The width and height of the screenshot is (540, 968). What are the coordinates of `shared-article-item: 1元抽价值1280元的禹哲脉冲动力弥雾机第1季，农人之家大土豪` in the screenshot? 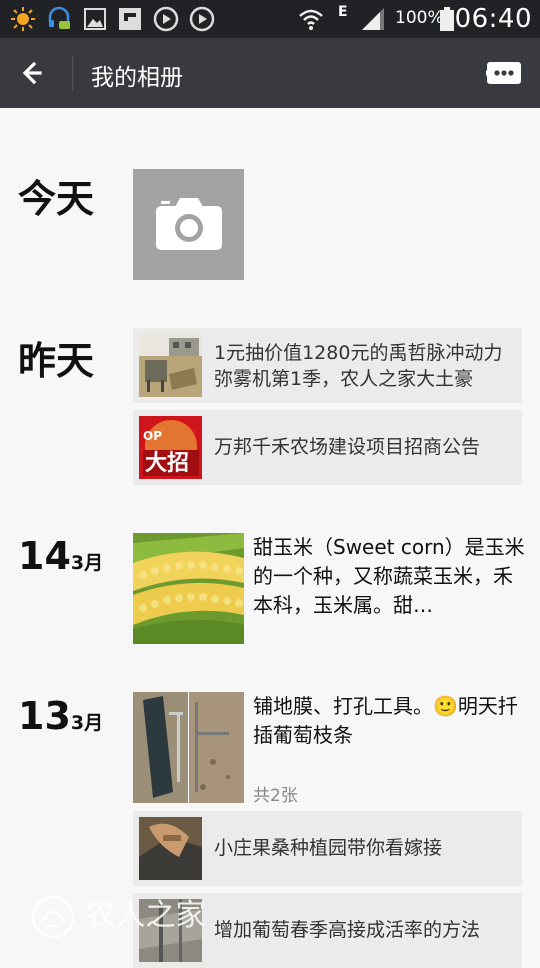 It's located at (327, 365).